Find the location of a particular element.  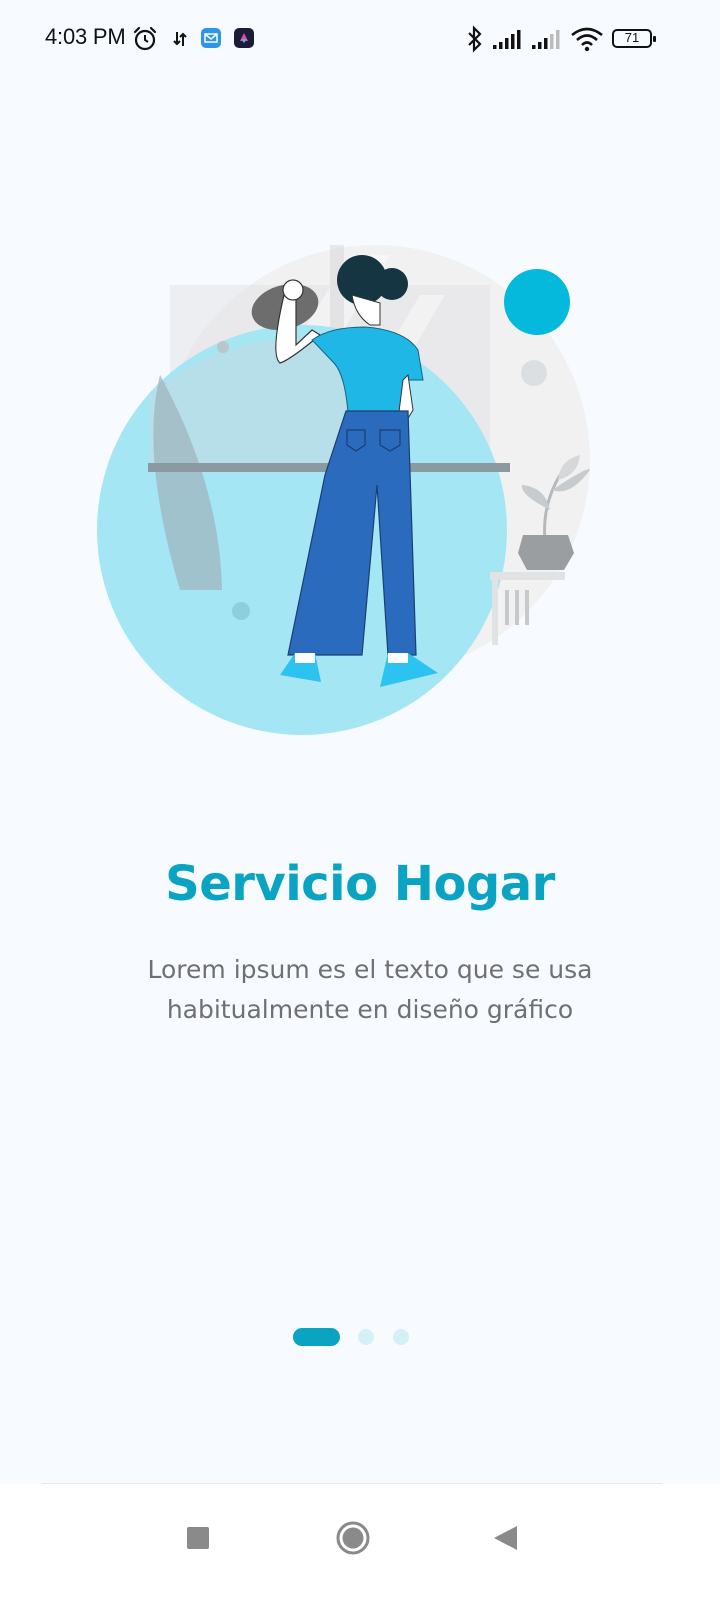

page-indicator is located at coordinates (360, 1338).